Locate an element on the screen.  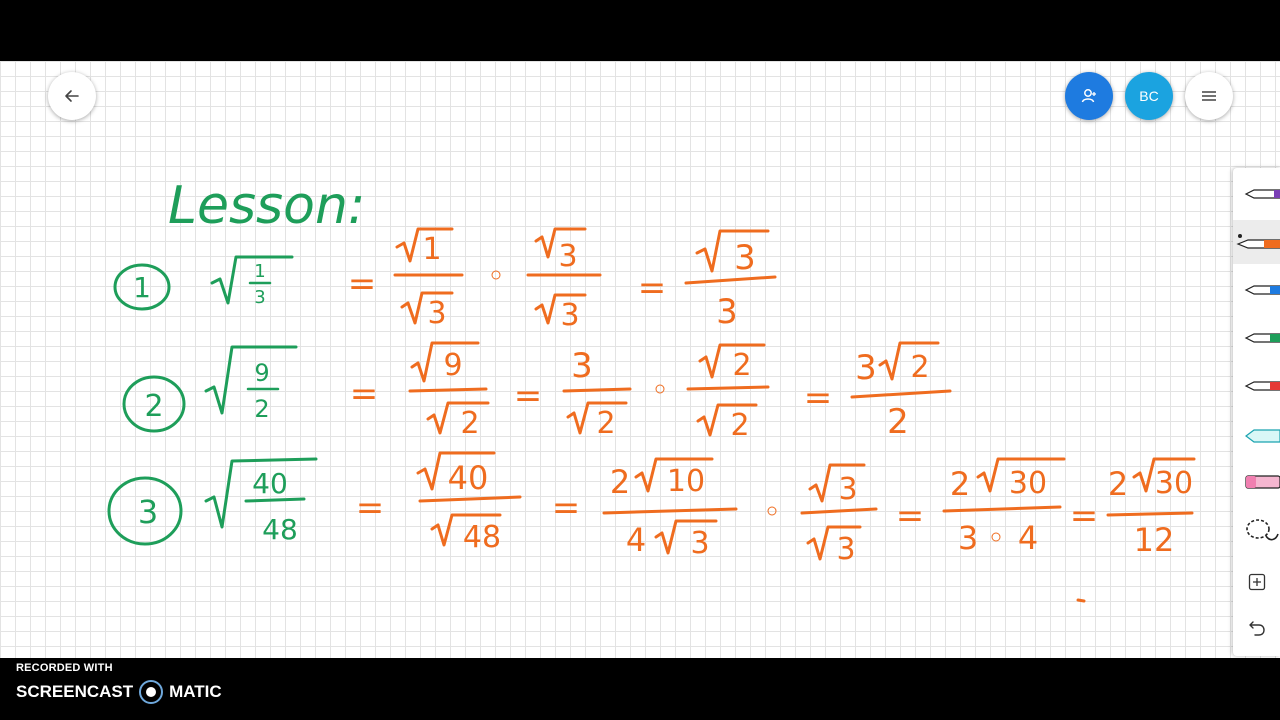
back-button is located at coordinates (72, 96).